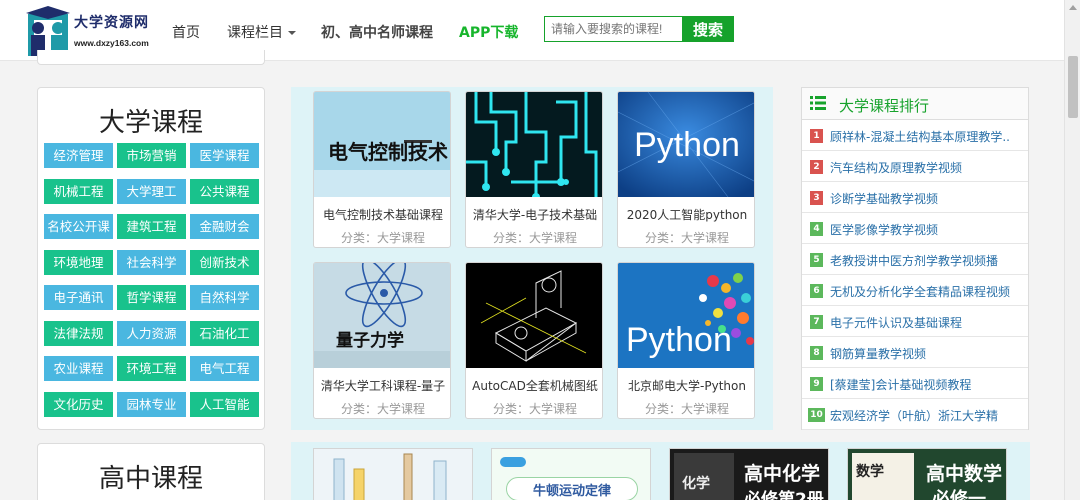 This screenshot has width=1080, height=500. Describe the element at coordinates (224, 226) in the screenshot. I see `category-button: 金融财会` at that location.